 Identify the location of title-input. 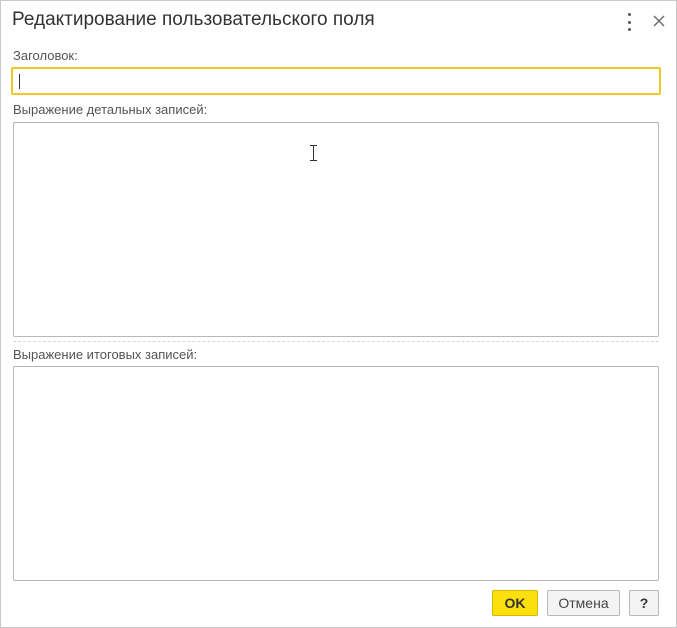
(336, 81).